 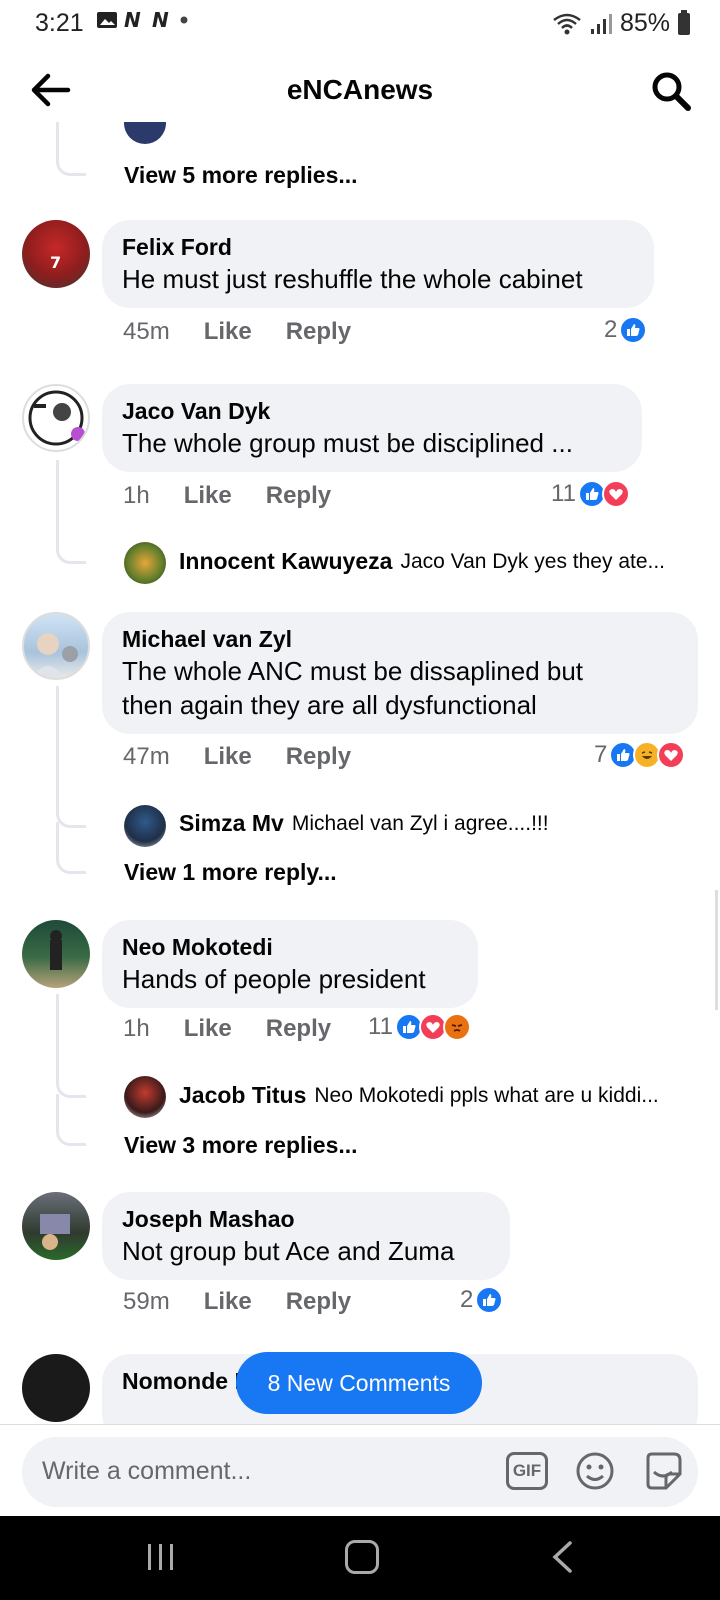 I want to click on search-icon, so click(x=671, y=91).